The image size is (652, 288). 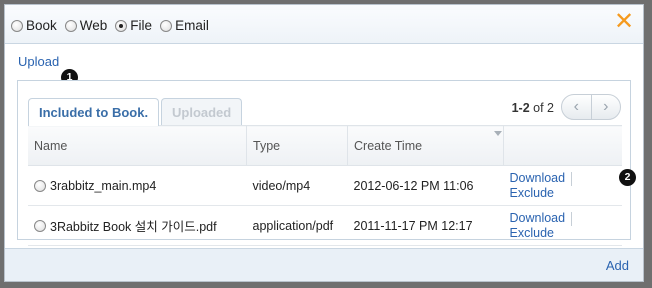 What do you see at coordinates (324, 24) in the screenshot?
I see `source-type-bar: Book Web File Email ✕` at bounding box center [324, 24].